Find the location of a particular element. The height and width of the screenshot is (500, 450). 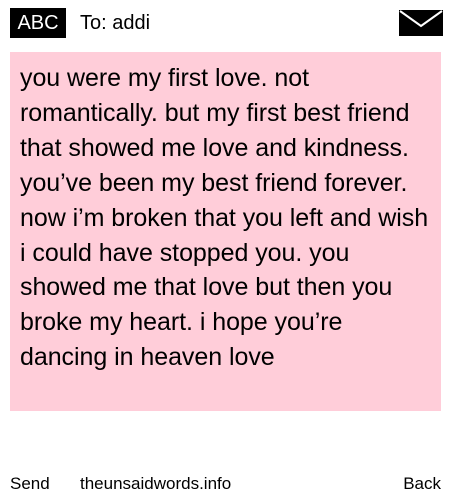

abc-badge: ABC is located at coordinates (38, 23).